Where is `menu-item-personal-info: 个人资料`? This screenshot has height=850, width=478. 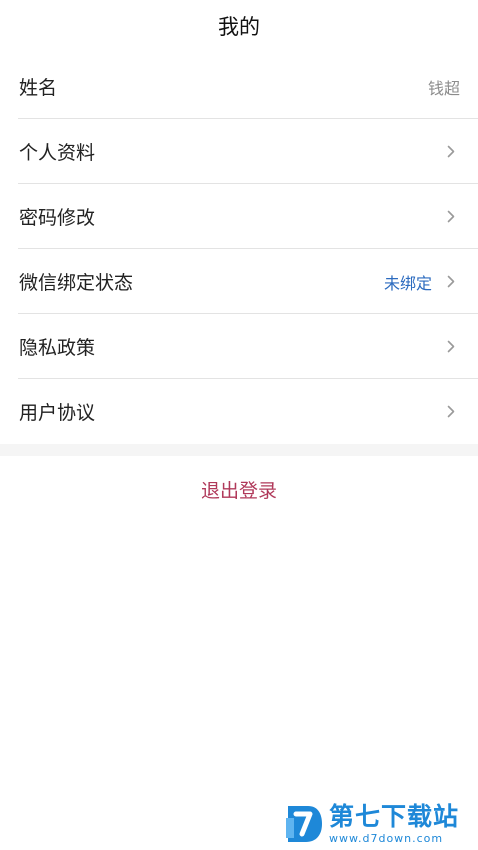 menu-item-personal-info: 个人资料 is located at coordinates (239, 151).